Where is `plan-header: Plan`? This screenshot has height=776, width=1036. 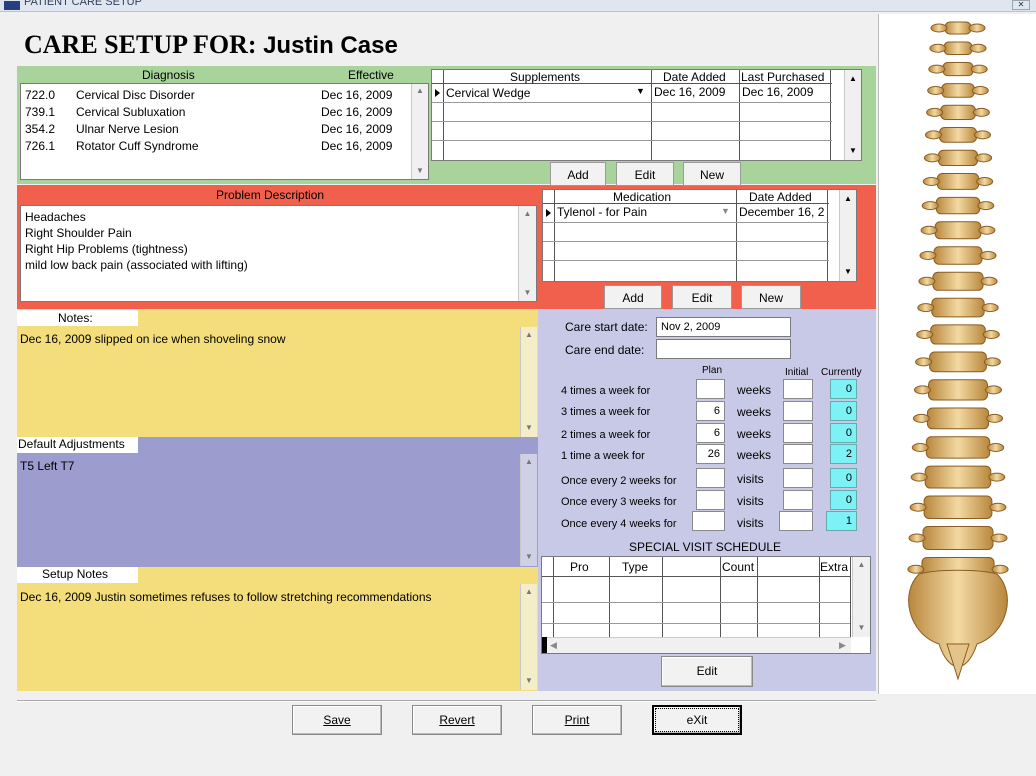
plan-header: Plan is located at coordinates (712, 370).